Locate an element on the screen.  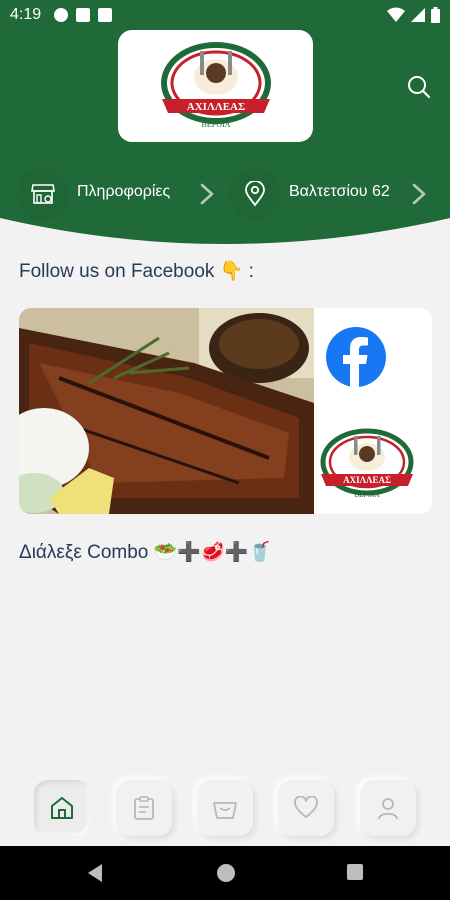
system-nav-bar is located at coordinates (225, 873).